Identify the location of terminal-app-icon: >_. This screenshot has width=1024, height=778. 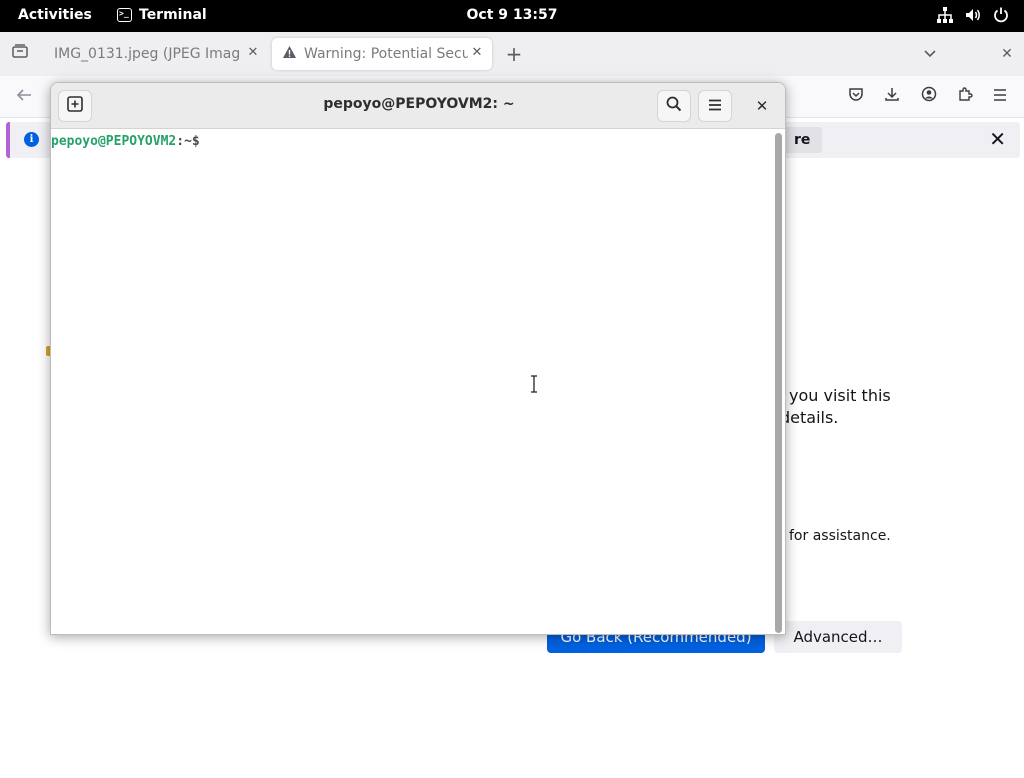
(124, 15).